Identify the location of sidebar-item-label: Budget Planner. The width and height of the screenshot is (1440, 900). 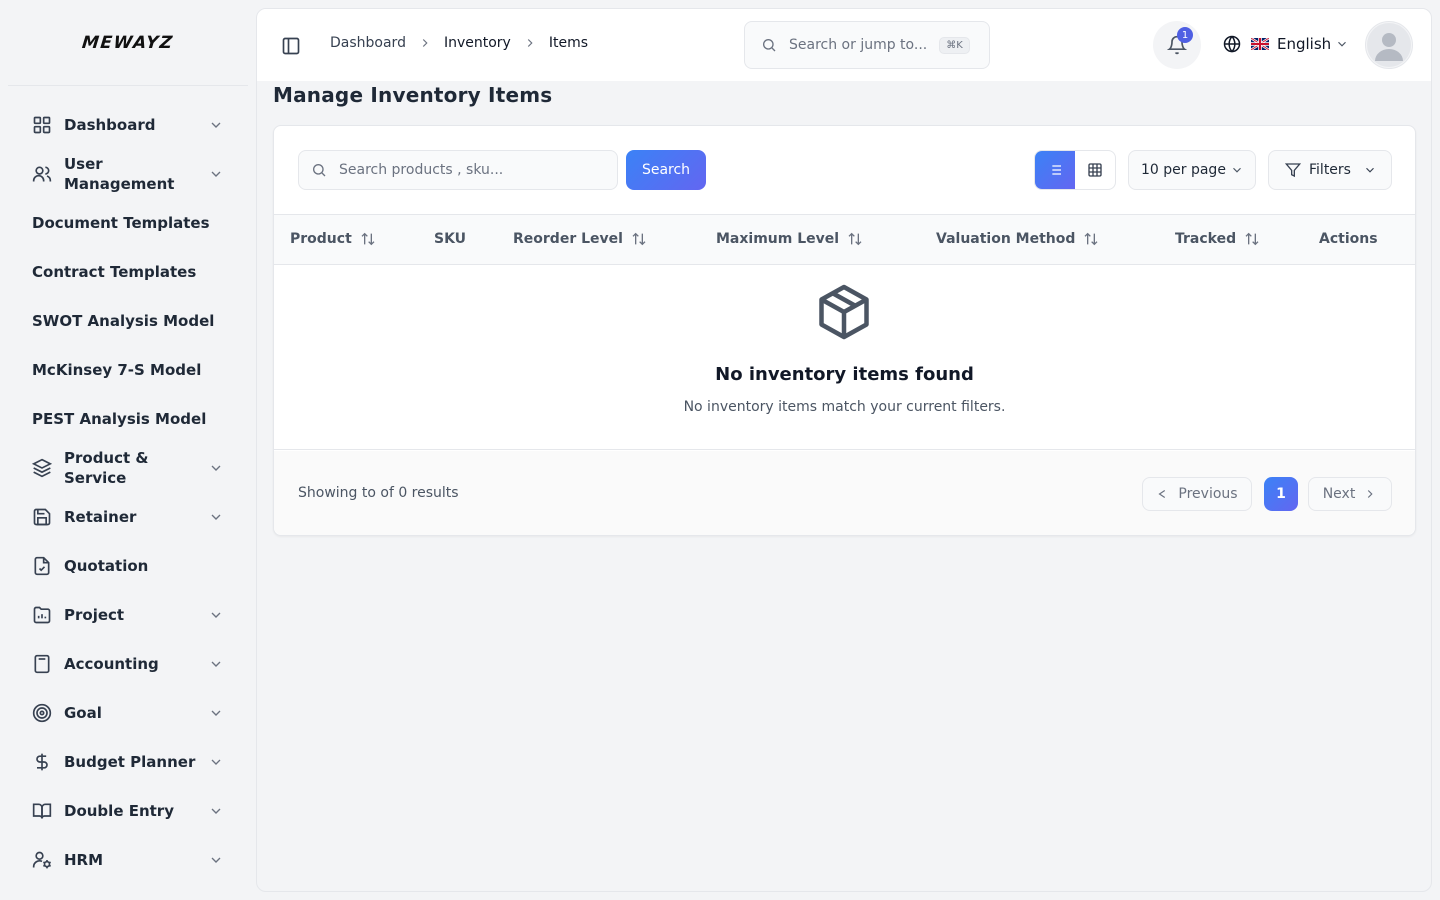
(130, 762).